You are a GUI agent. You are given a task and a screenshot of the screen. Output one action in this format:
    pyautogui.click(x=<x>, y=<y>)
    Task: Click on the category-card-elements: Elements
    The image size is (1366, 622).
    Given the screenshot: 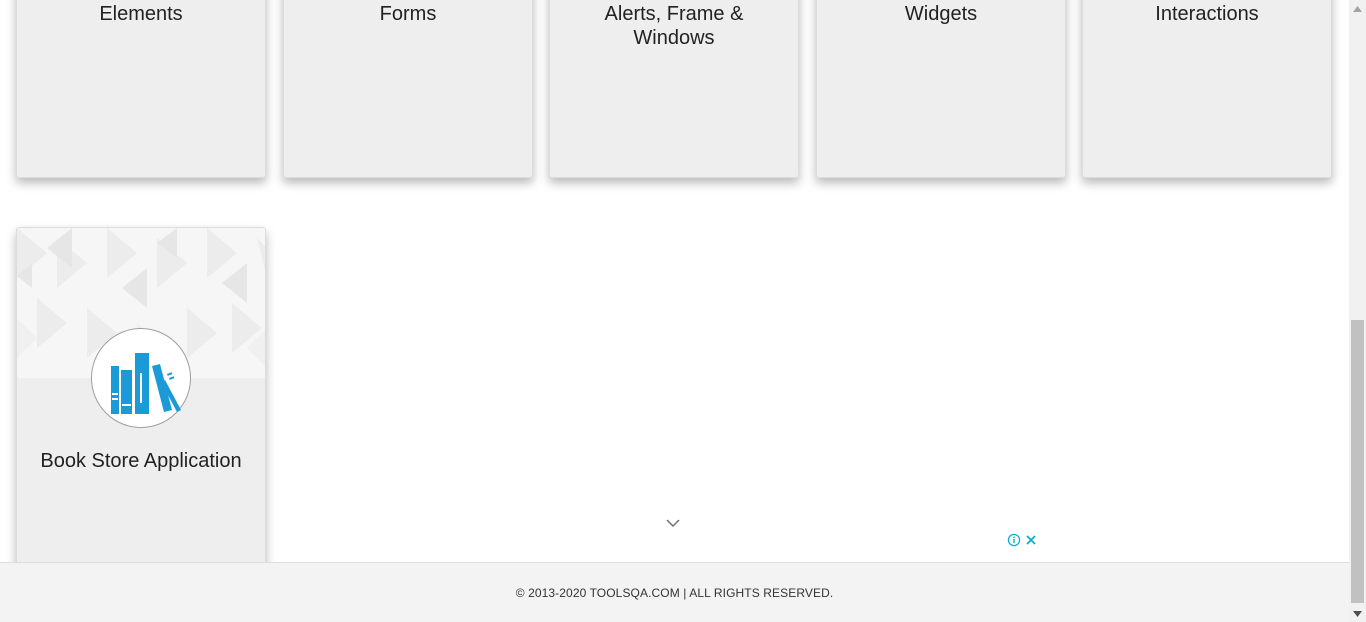 What is the action you would take?
    pyautogui.click(x=141, y=89)
    